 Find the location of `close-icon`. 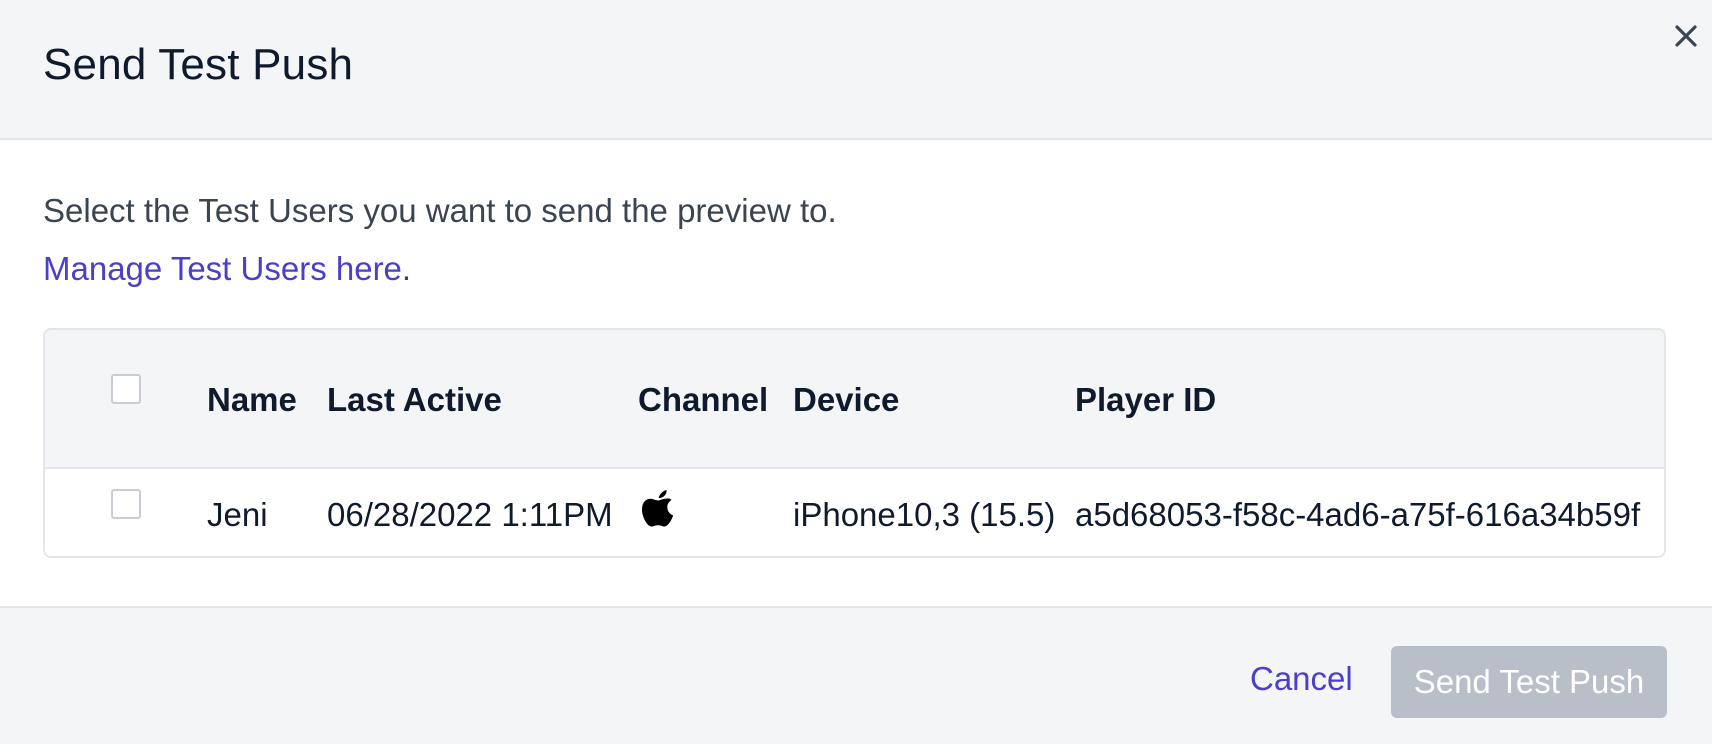

close-icon is located at coordinates (1686, 36).